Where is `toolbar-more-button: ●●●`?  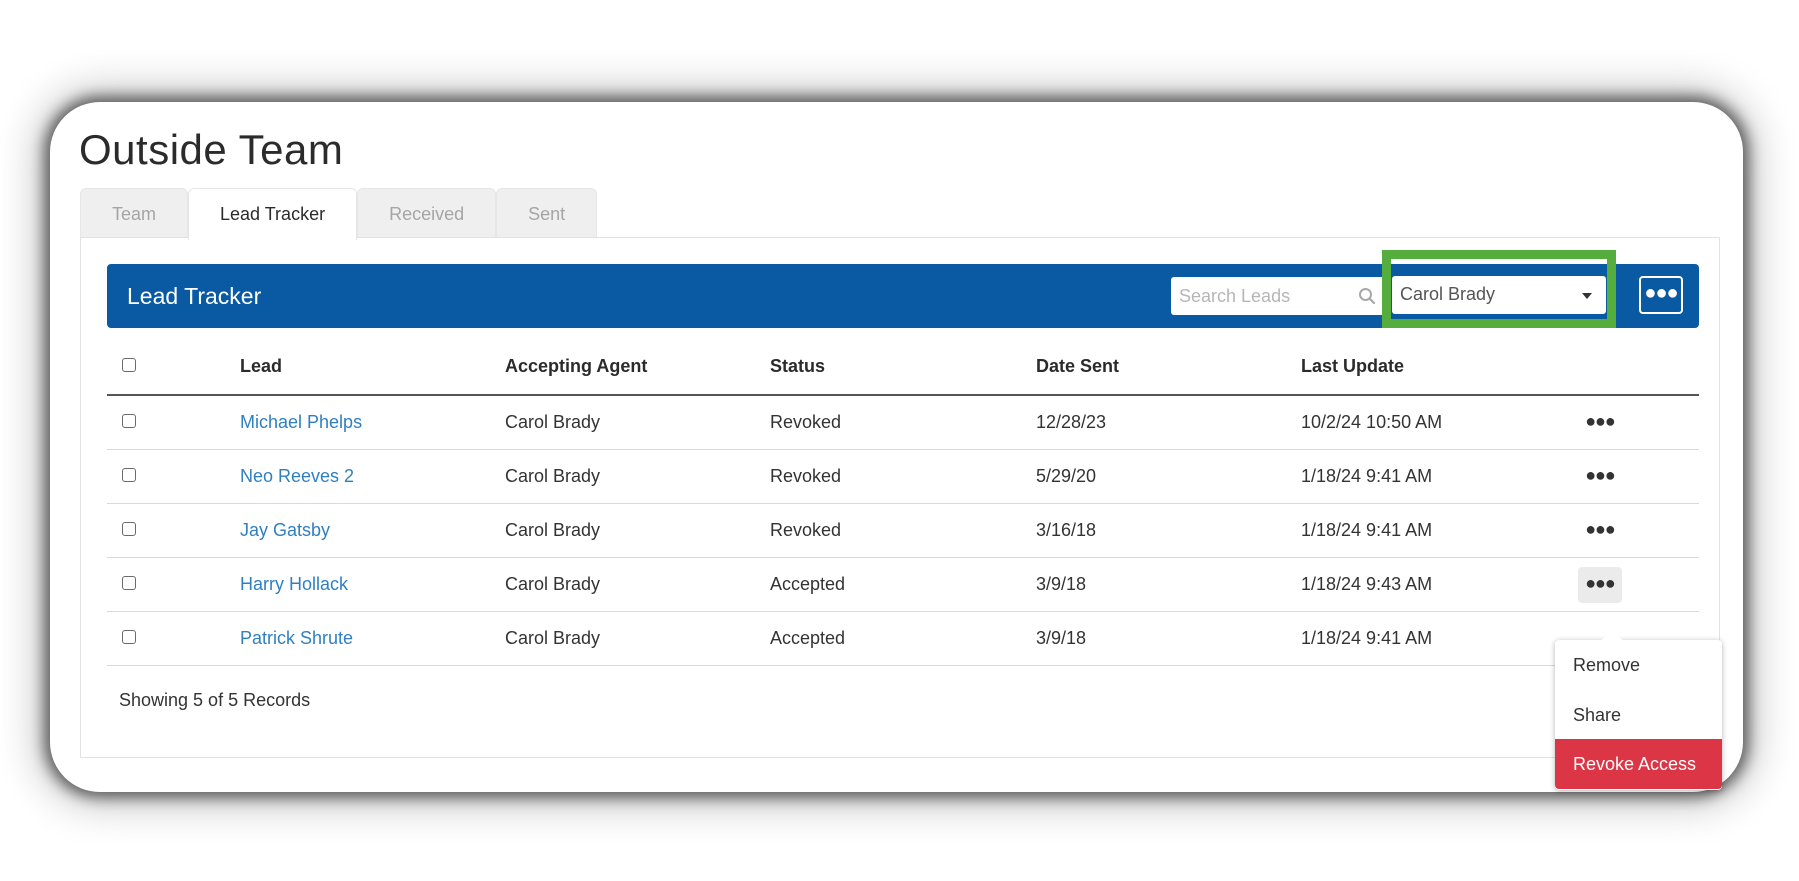
toolbar-more-button: ●●● is located at coordinates (1661, 295).